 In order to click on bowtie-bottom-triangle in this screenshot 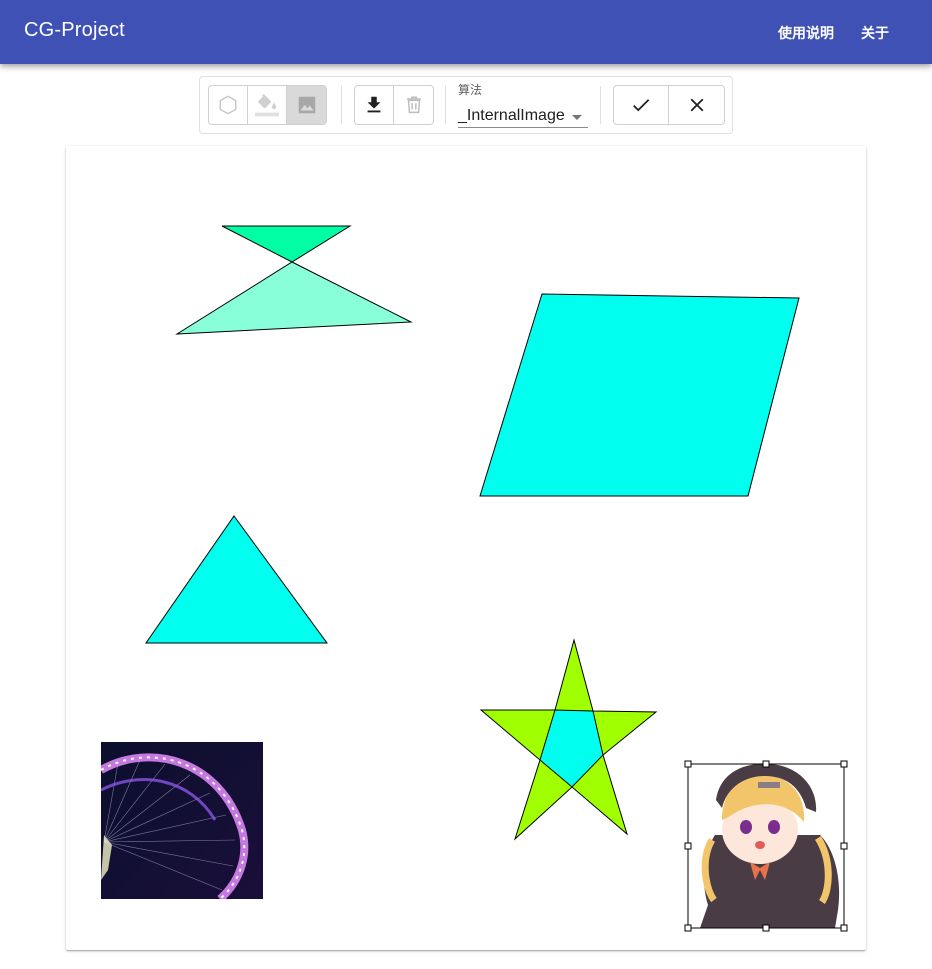, I will do `click(294, 298)`.